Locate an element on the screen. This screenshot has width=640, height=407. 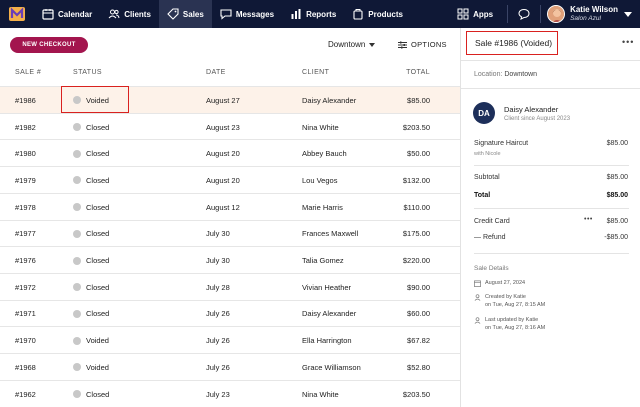
nav-apps: Apps is located at coordinates (475, 14).